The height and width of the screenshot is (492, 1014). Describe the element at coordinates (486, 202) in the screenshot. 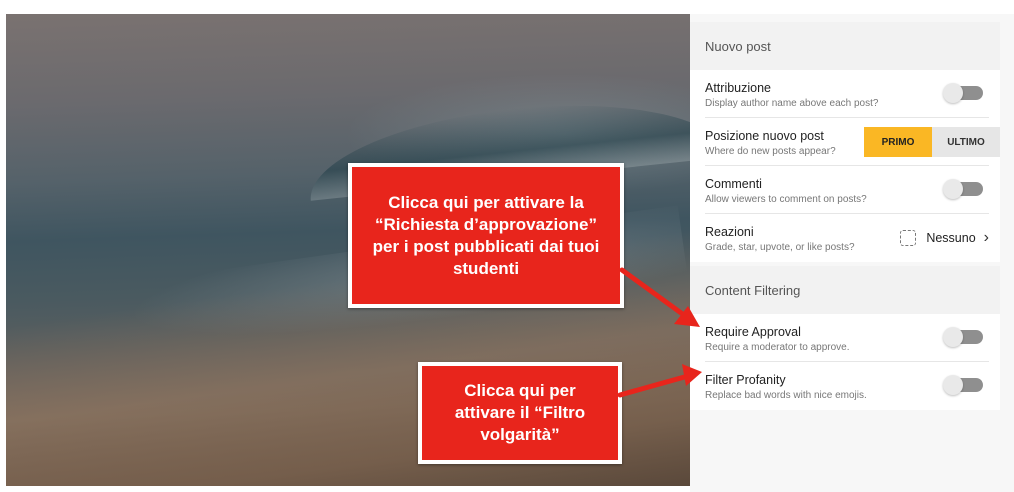

I see `callout-line: Clicca qui per attivare la` at that location.